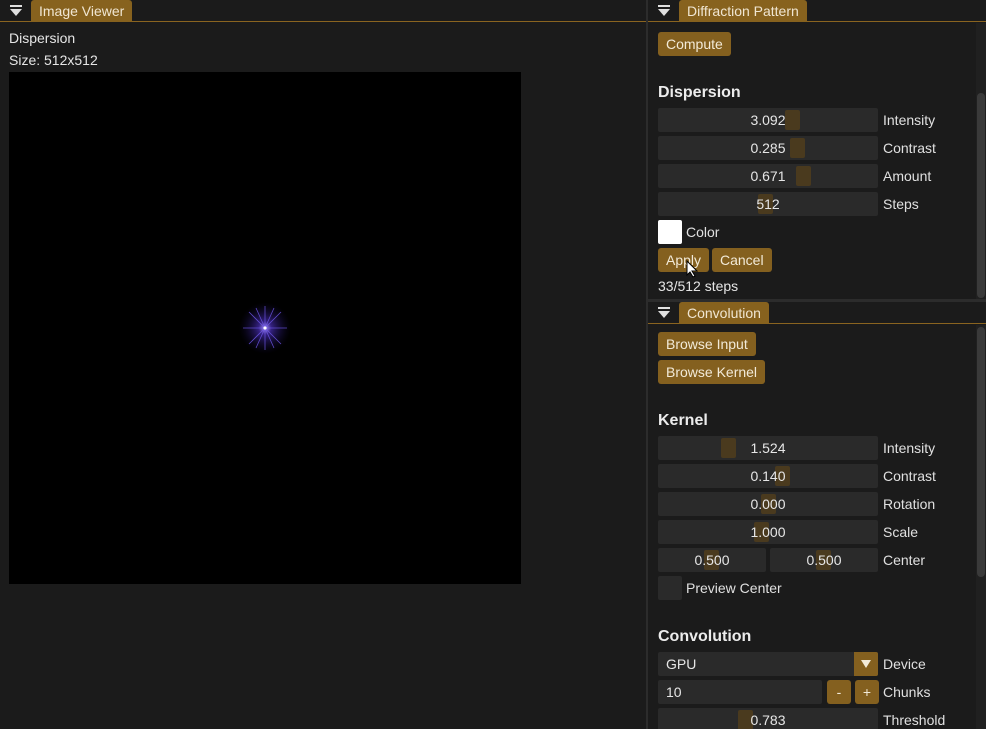  I want to click on image-viewer-titlebar: Image Viewer, so click(323, 11).